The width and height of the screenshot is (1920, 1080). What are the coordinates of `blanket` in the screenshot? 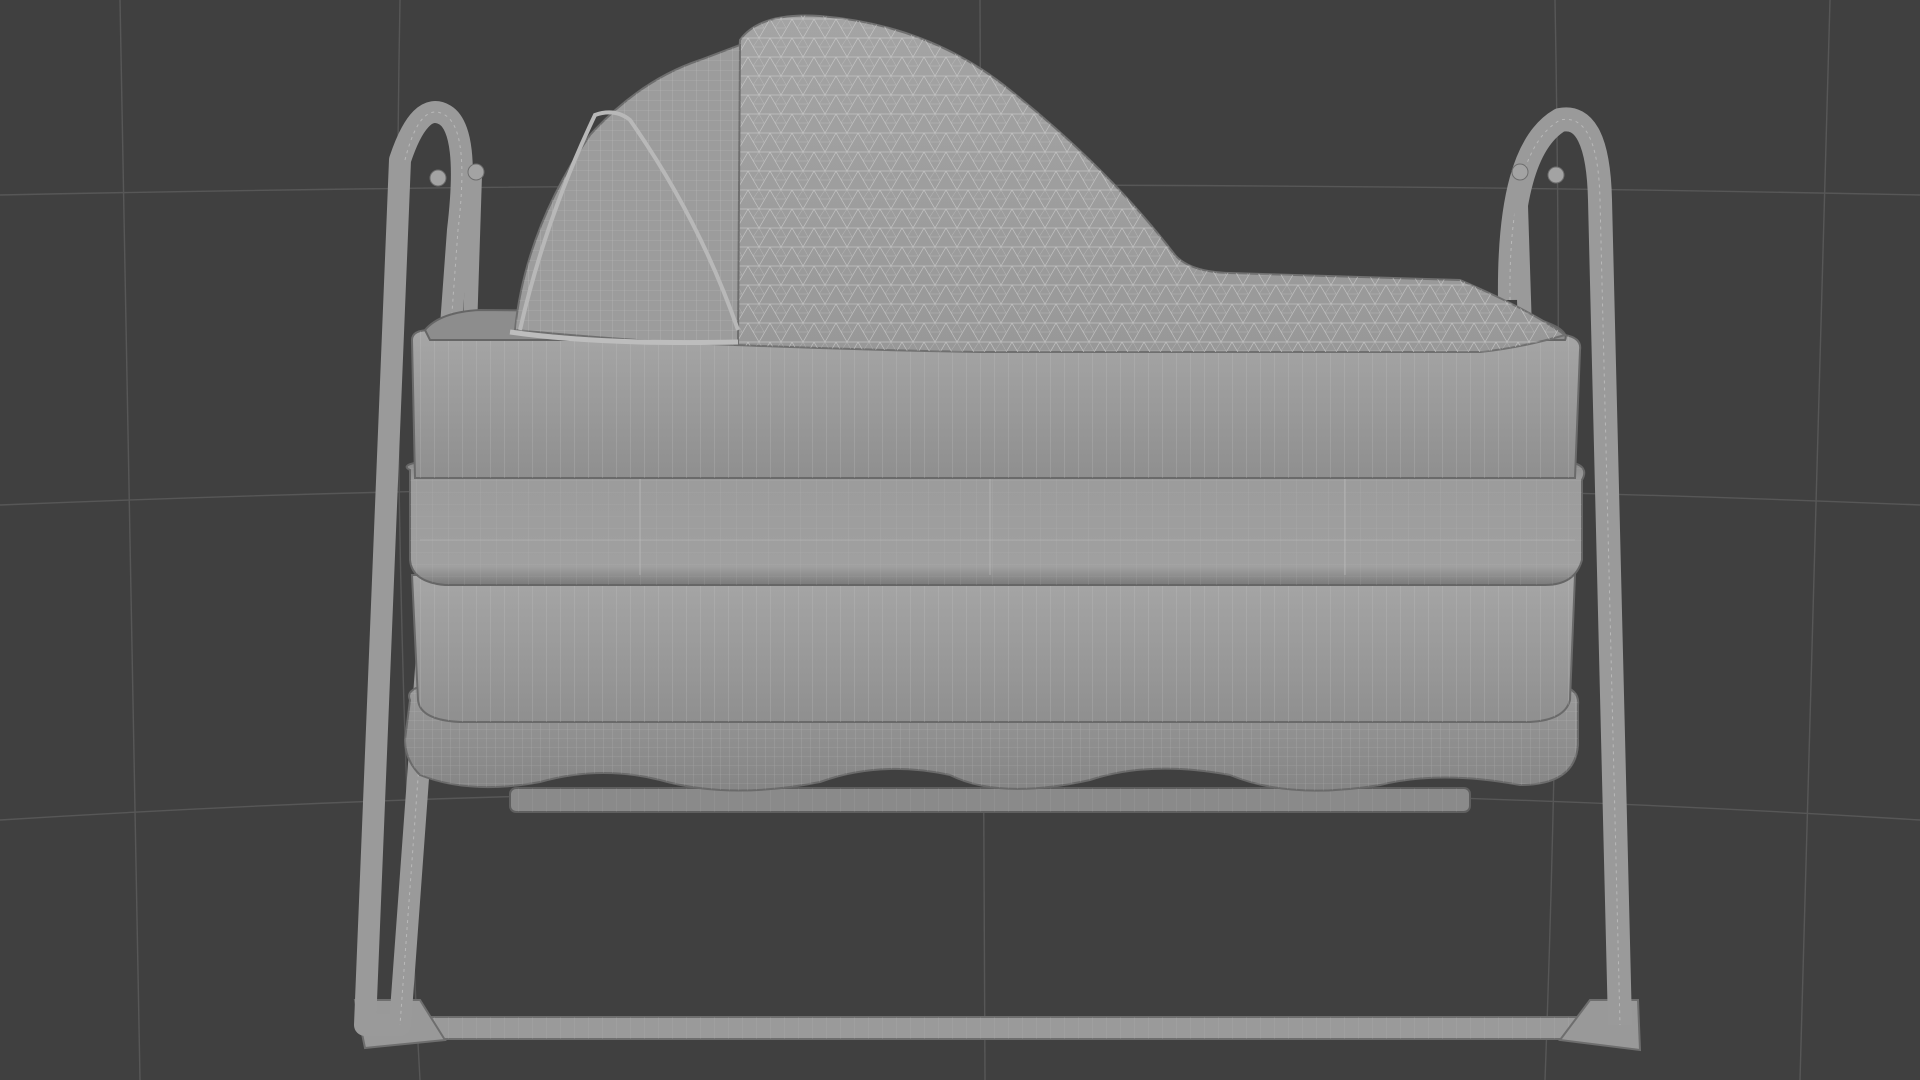 It's located at (1150, 183).